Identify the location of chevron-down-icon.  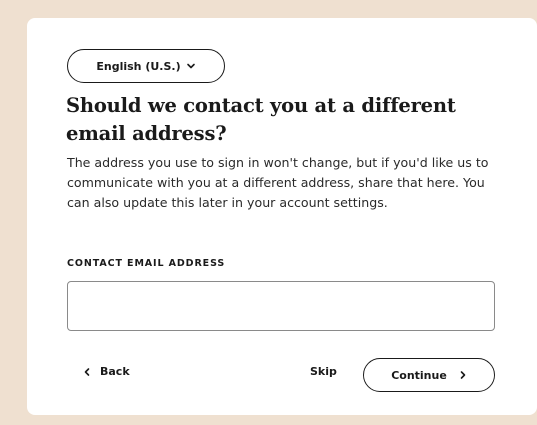
(191, 66).